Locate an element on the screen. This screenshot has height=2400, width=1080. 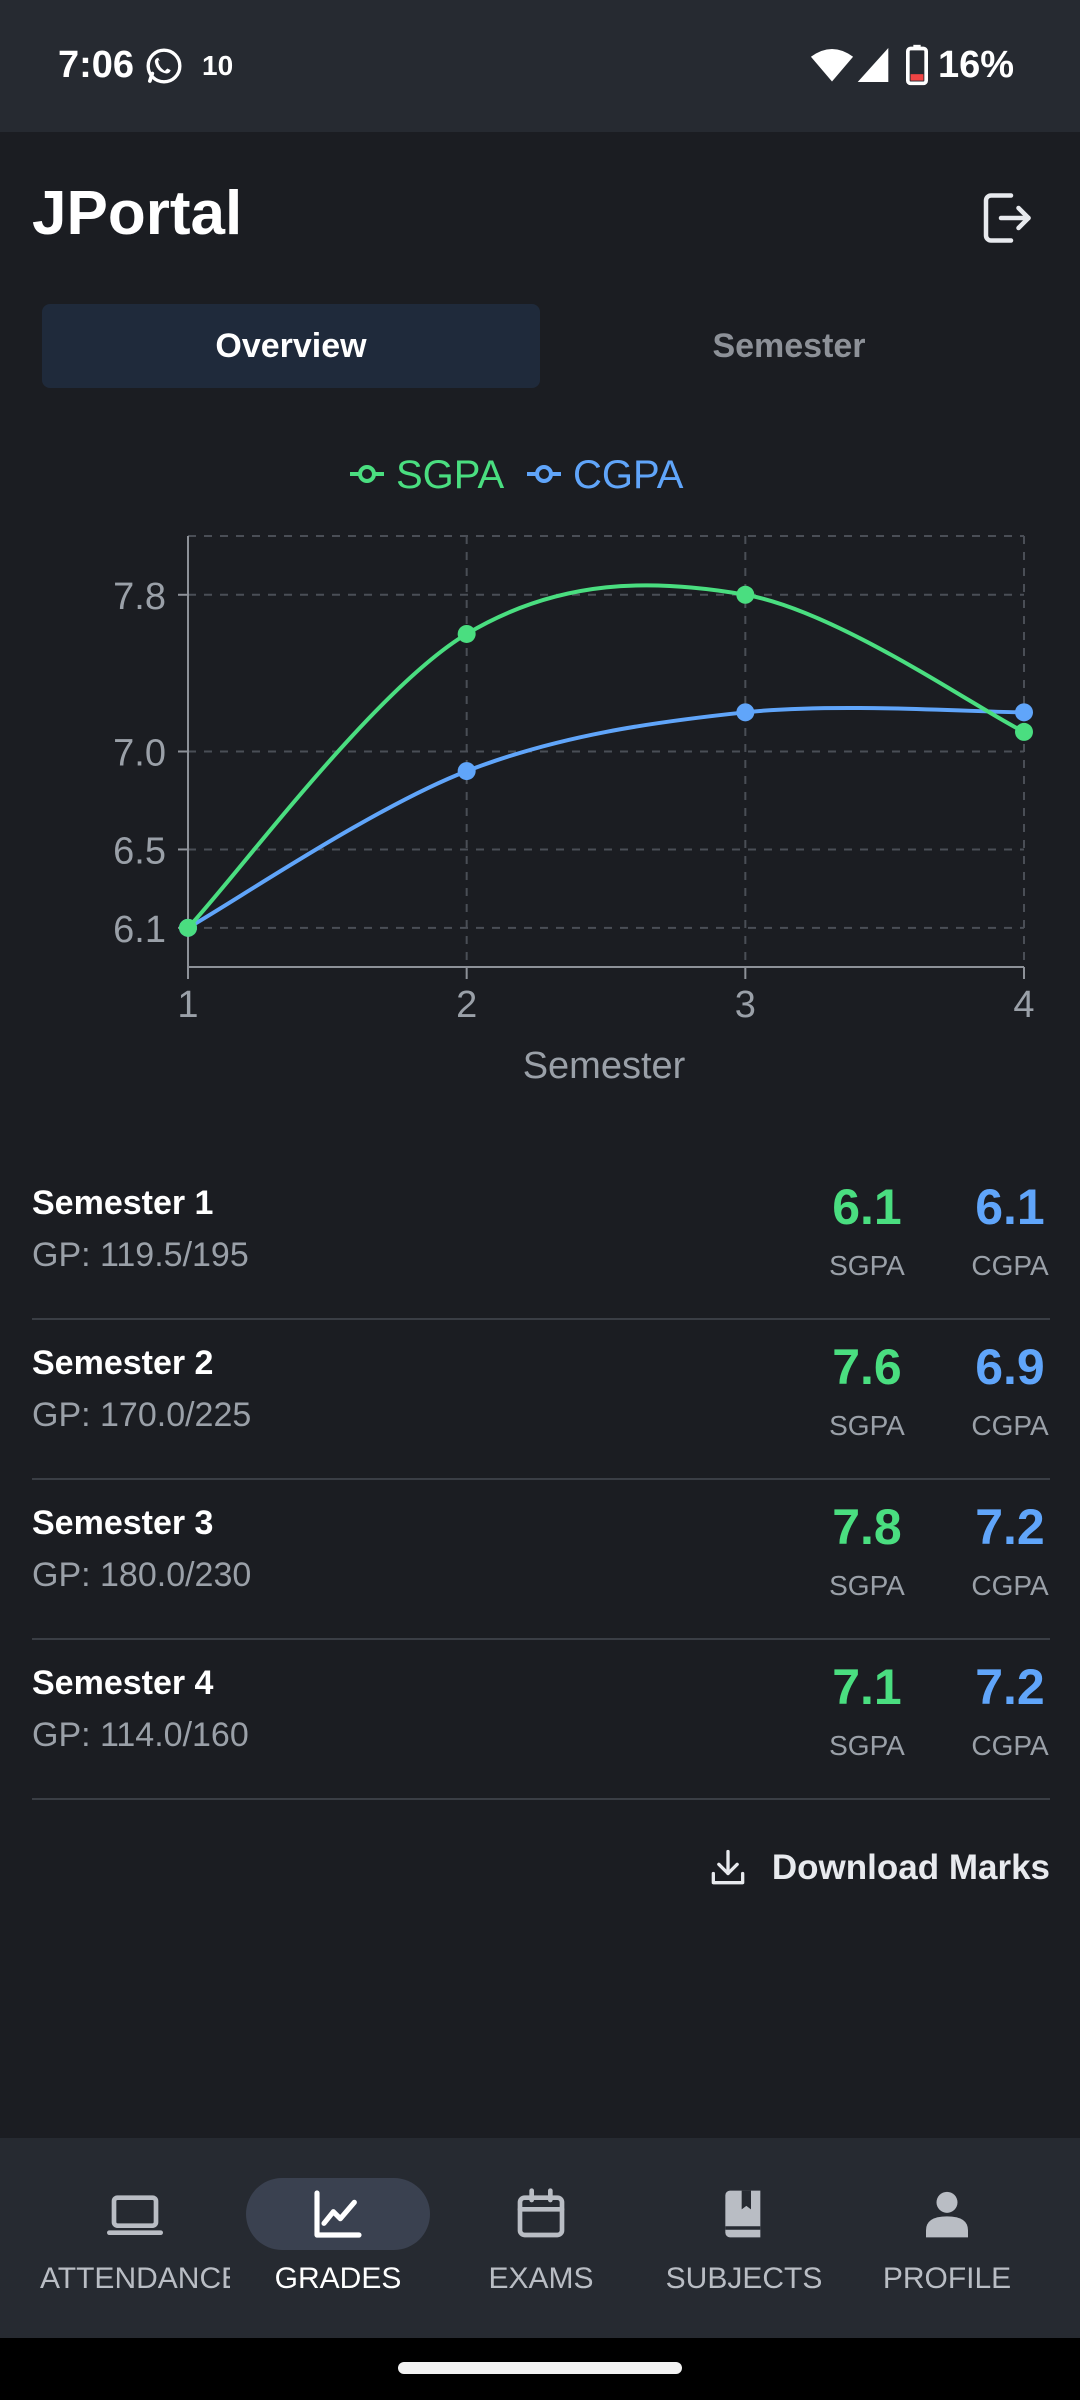
page-title: JPortal is located at coordinates (137, 213).